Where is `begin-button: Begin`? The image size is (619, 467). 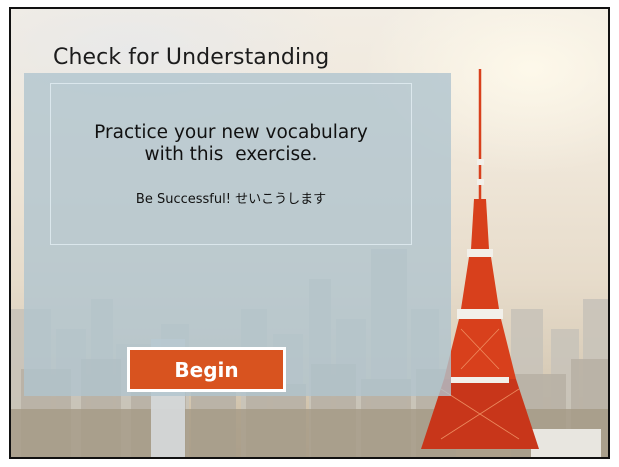
begin-button: Begin is located at coordinates (206, 369).